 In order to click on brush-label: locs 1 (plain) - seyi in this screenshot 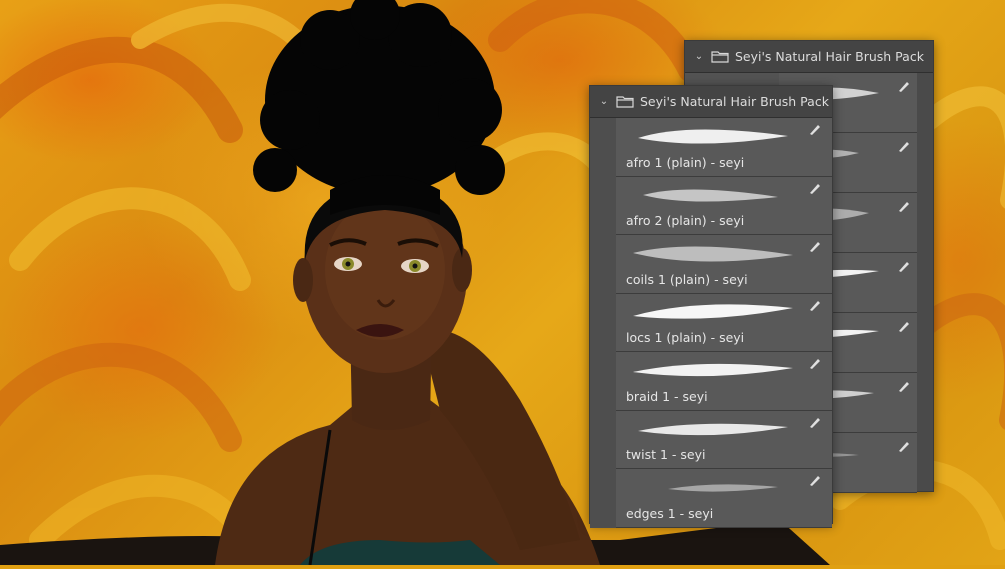, I will do `click(685, 337)`.